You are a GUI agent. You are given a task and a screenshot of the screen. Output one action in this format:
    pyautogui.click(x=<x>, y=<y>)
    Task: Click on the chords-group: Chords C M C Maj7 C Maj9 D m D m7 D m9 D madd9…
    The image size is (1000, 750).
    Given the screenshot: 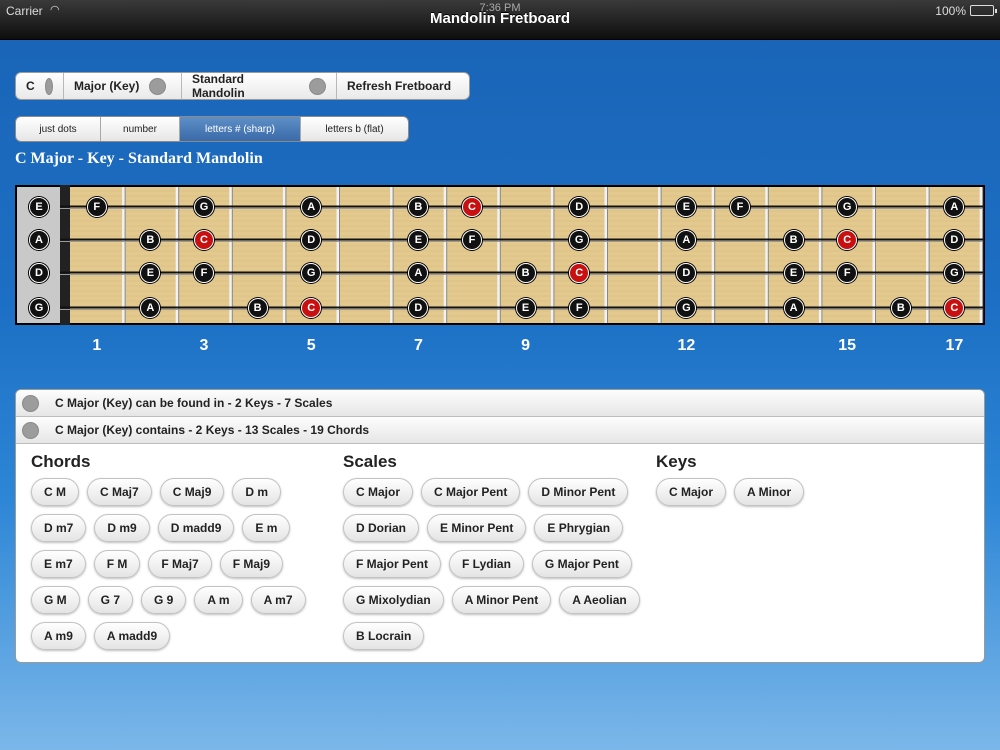 What is the action you would take?
    pyautogui.click(x=176, y=551)
    